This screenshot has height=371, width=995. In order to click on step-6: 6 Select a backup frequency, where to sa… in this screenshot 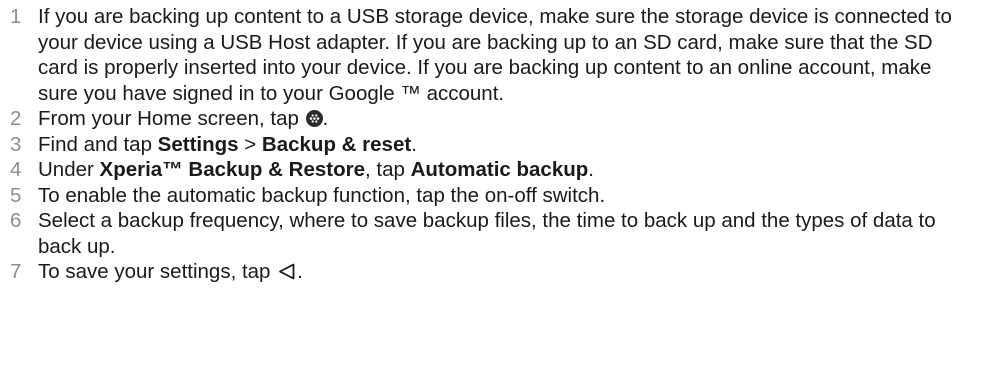, I will do `click(497, 233)`.